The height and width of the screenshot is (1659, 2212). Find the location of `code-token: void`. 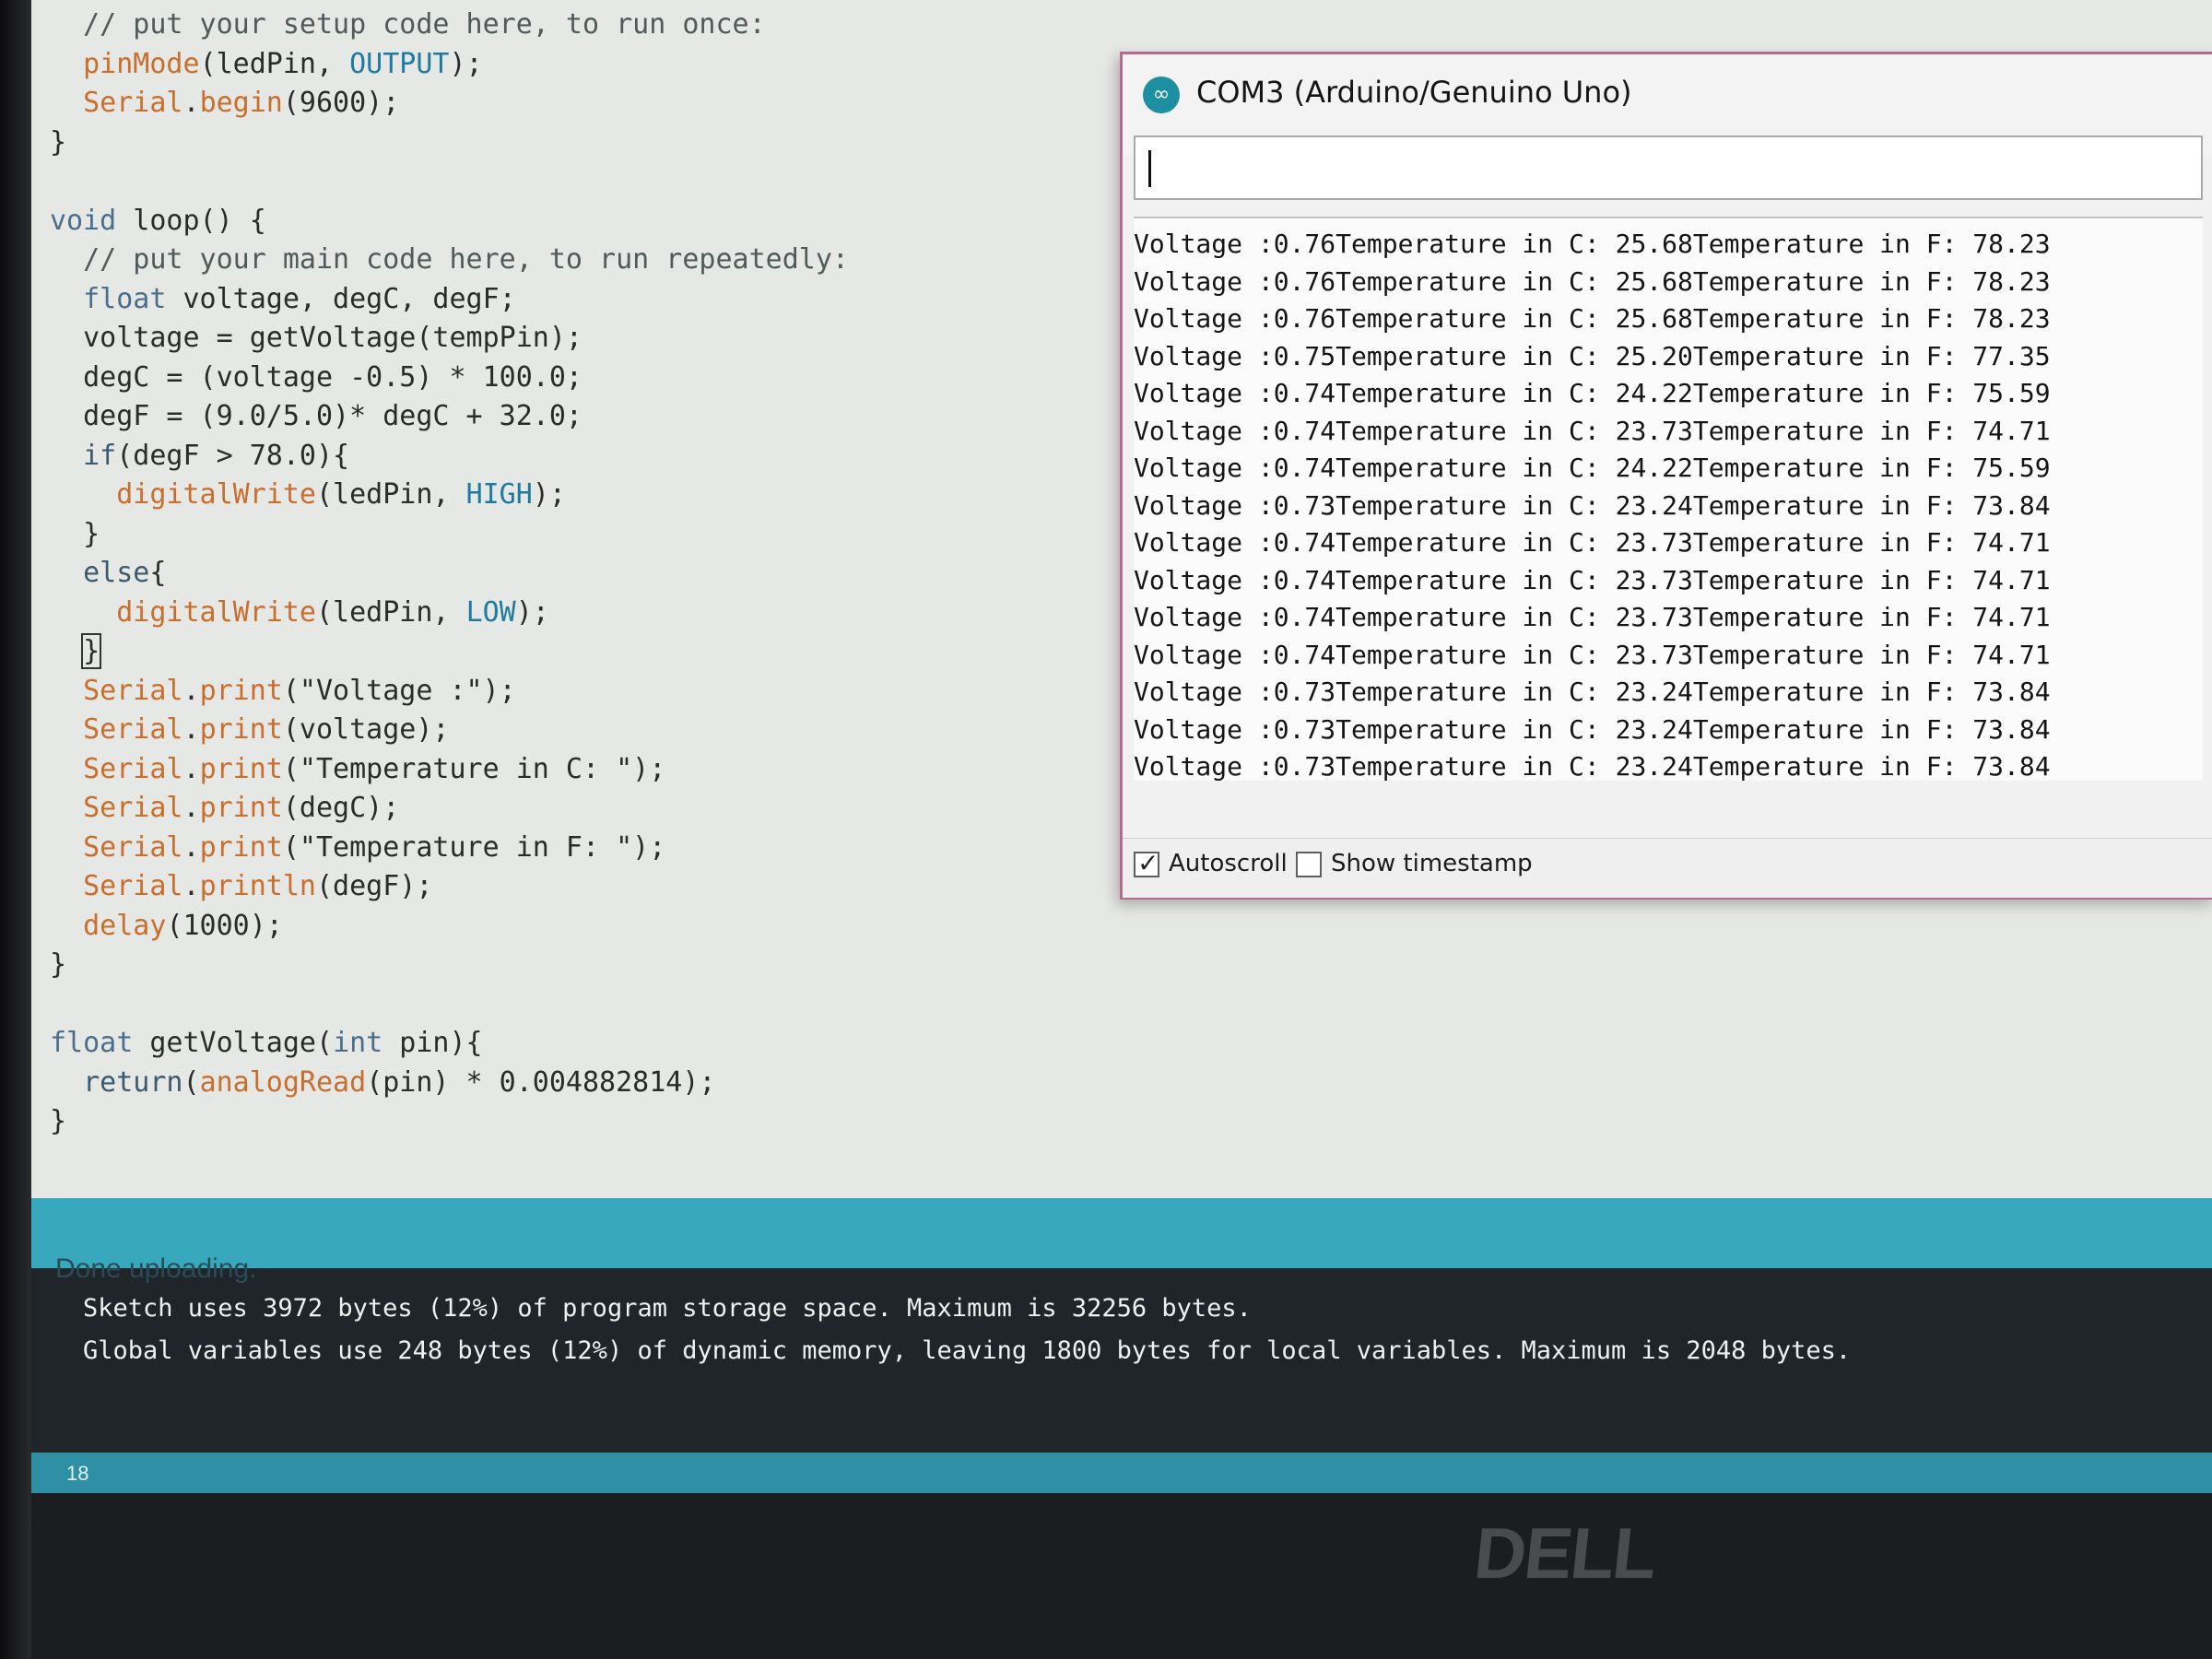

code-token: void is located at coordinates (83, 220).